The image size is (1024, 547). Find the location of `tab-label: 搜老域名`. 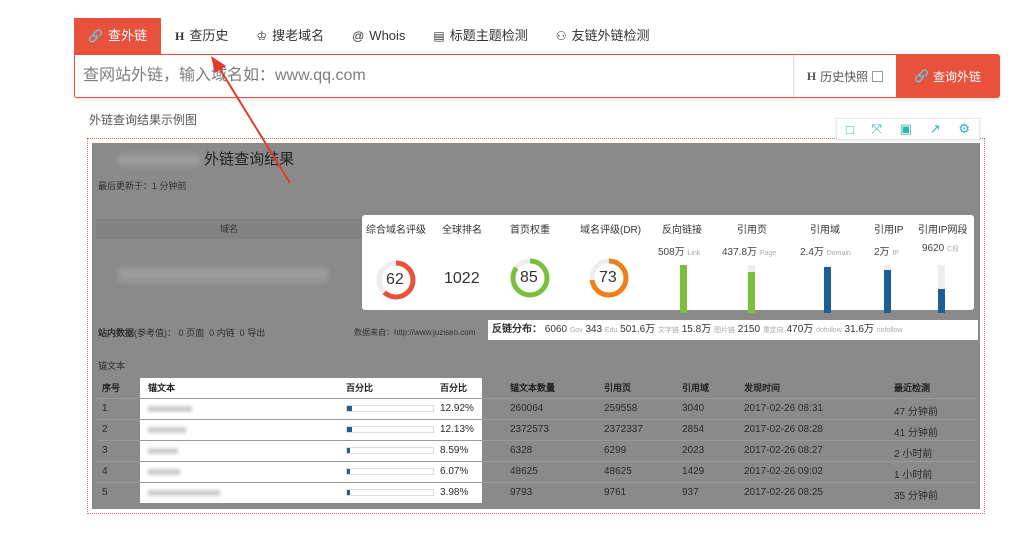

tab-label: 搜老域名 is located at coordinates (298, 35).